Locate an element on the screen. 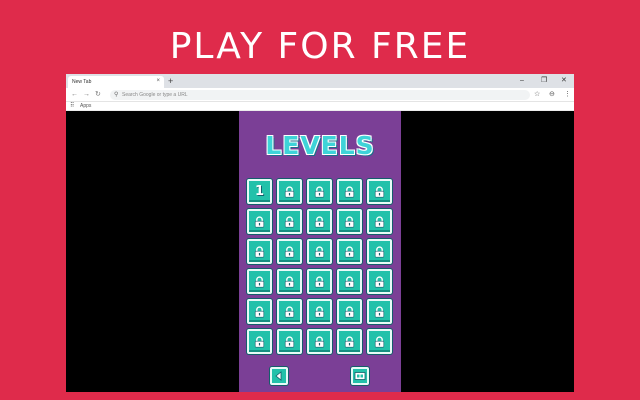 This screenshot has width=640, height=400. restore-icon: ❐ is located at coordinates (544, 81).